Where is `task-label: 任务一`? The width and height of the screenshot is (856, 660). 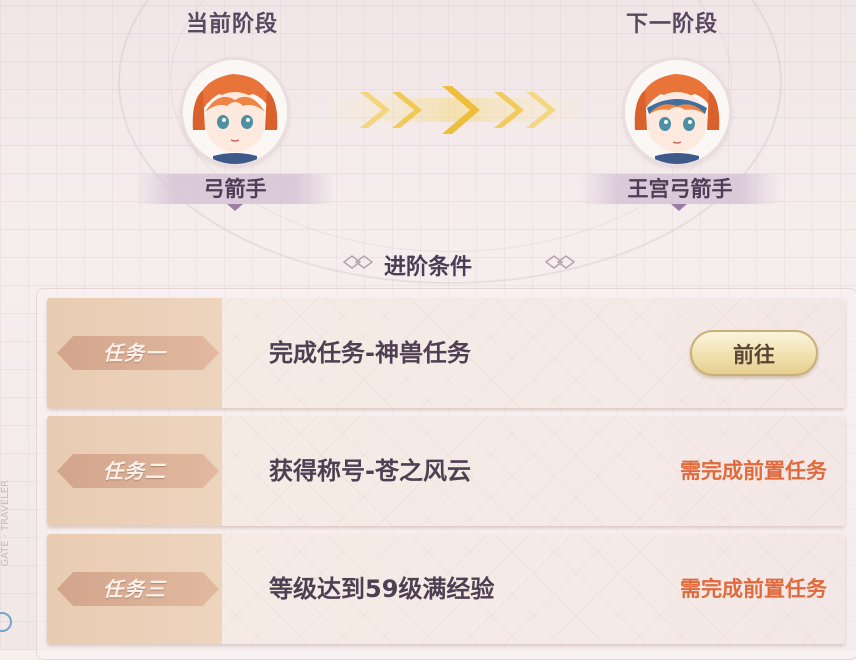
task-label: 任务一 is located at coordinates (134, 353).